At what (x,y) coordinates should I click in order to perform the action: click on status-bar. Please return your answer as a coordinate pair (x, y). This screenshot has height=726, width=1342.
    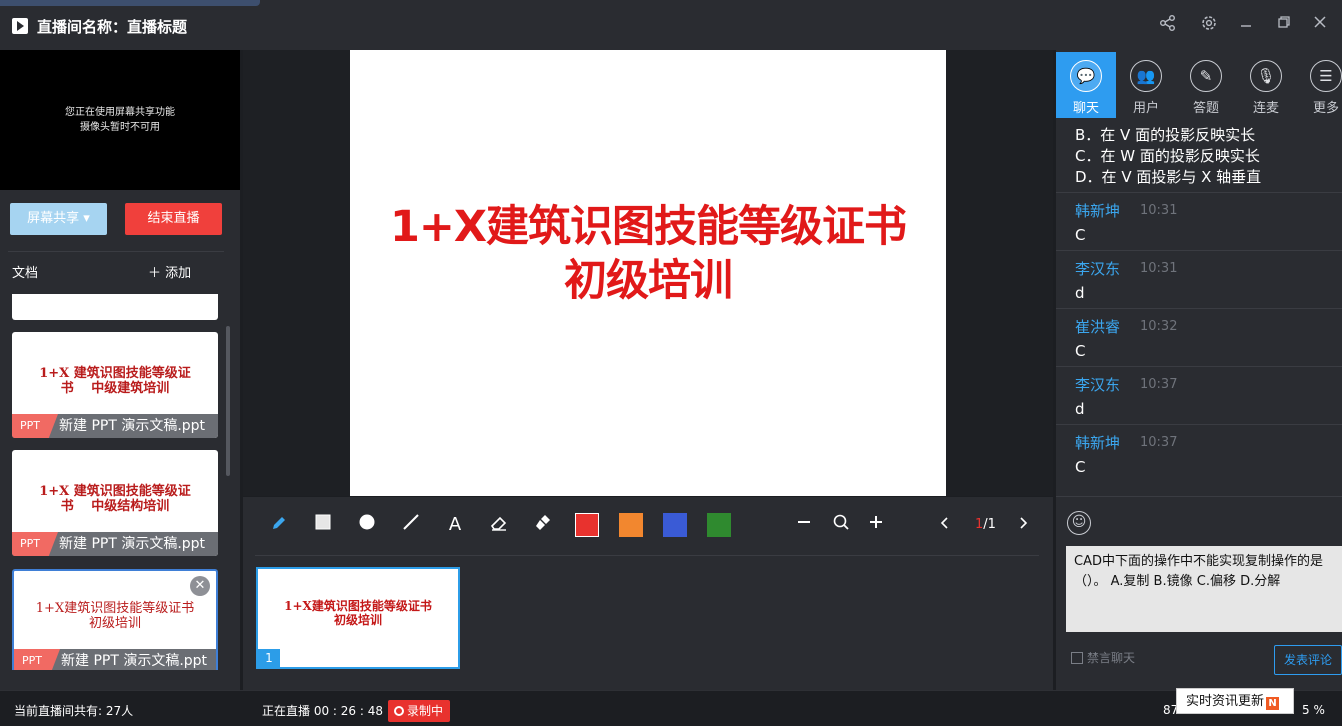
    Looking at the image, I should click on (671, 708).